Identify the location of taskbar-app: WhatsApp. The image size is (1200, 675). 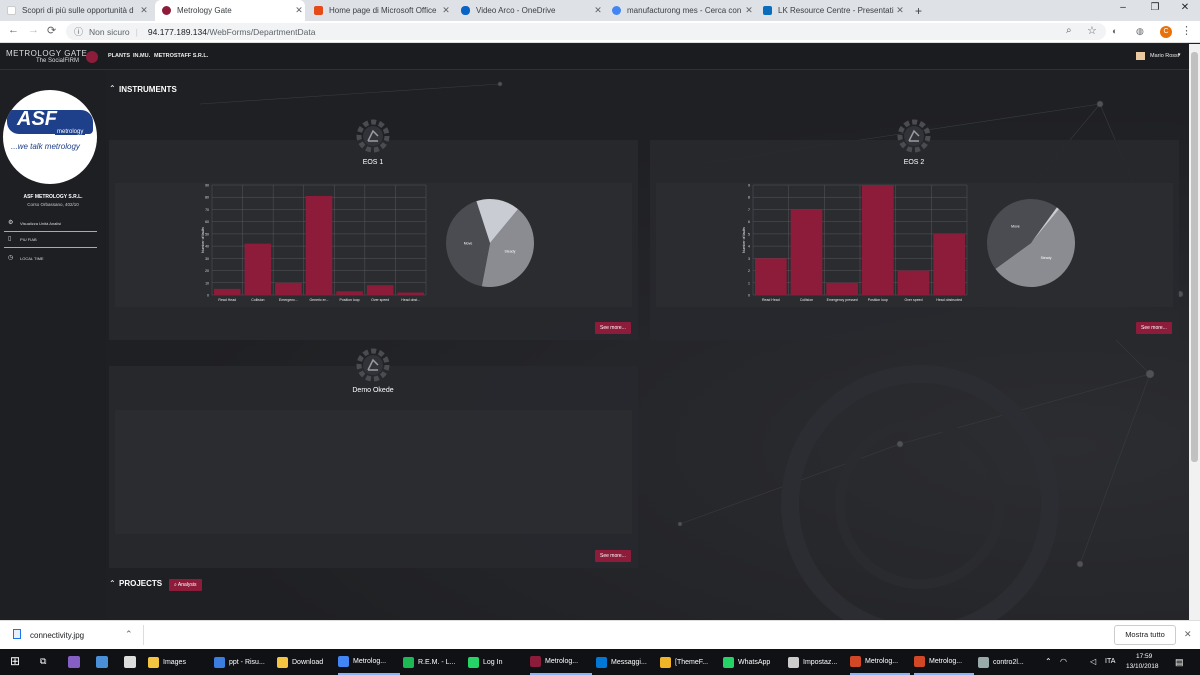
(754, 662).